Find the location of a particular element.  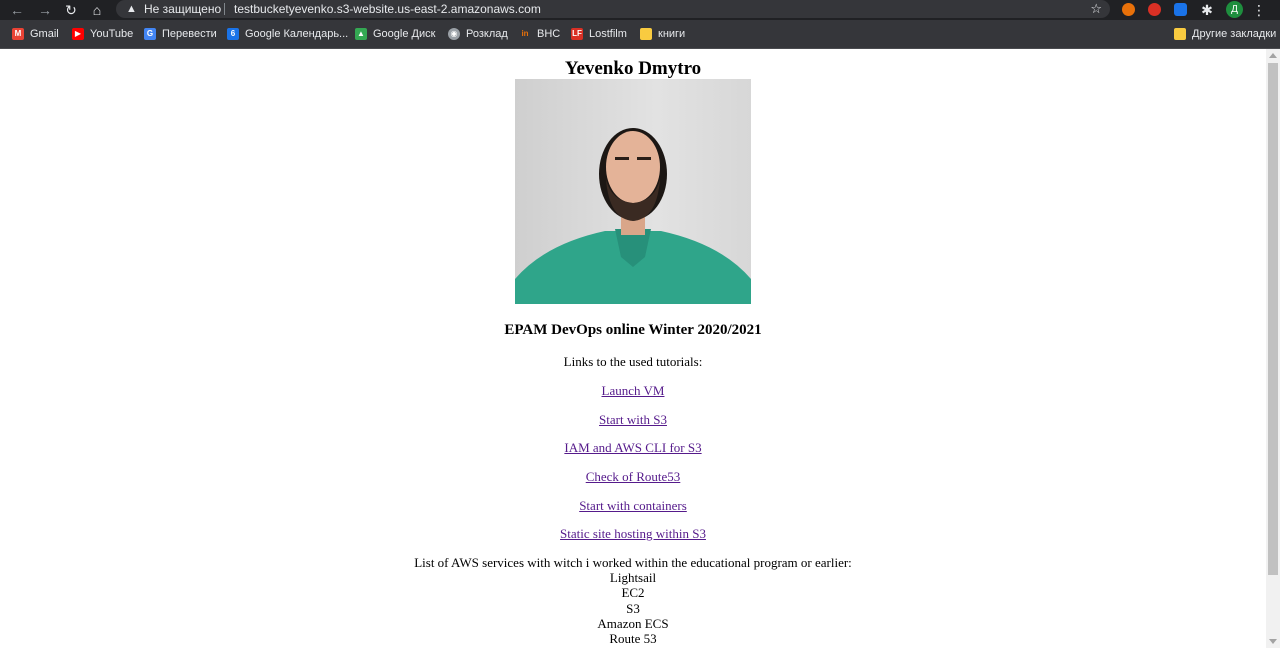

link-launch-vm: Launch VM is located at coordinates (633, 390).